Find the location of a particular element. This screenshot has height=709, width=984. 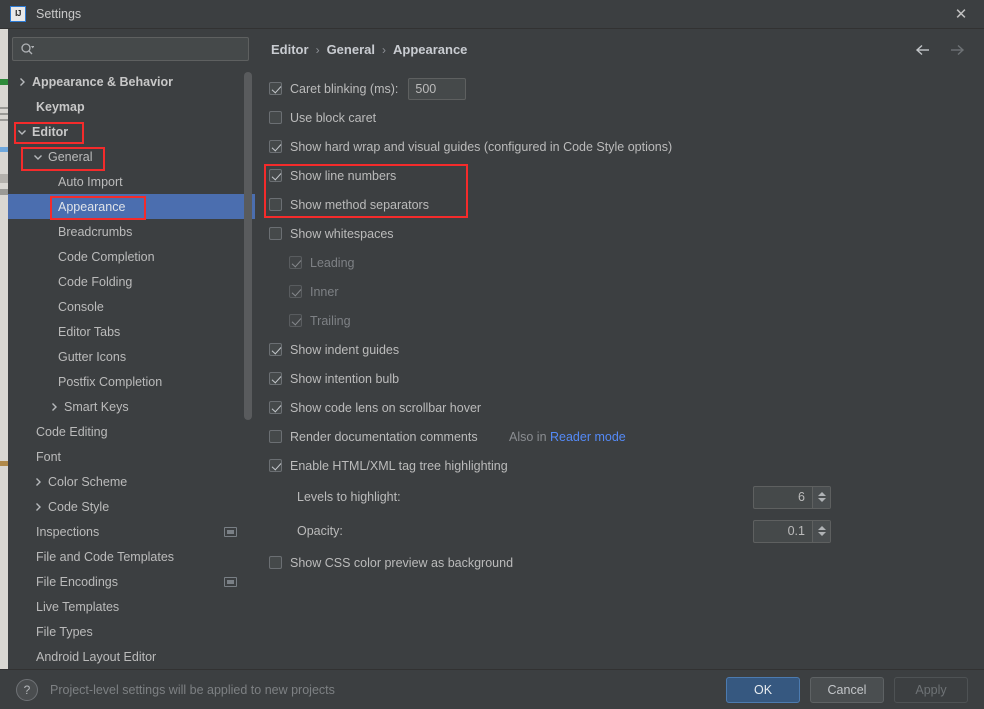

sidebar-item-label: Console is located at coordinates (81, 306).